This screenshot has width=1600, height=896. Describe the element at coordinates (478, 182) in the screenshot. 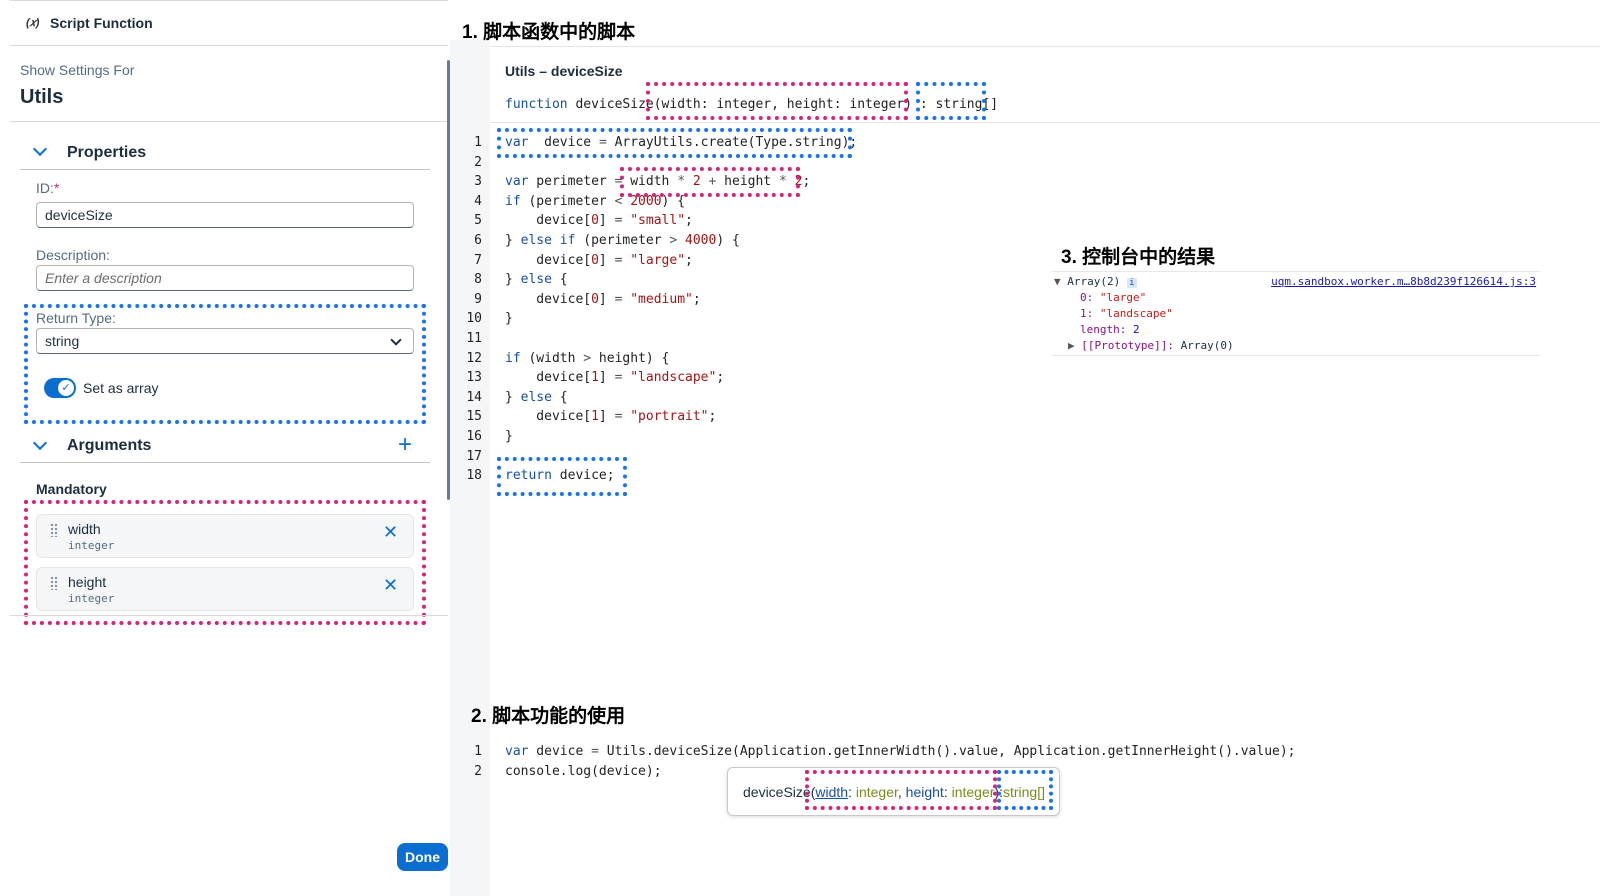

I see `line-number: 3` at that location.